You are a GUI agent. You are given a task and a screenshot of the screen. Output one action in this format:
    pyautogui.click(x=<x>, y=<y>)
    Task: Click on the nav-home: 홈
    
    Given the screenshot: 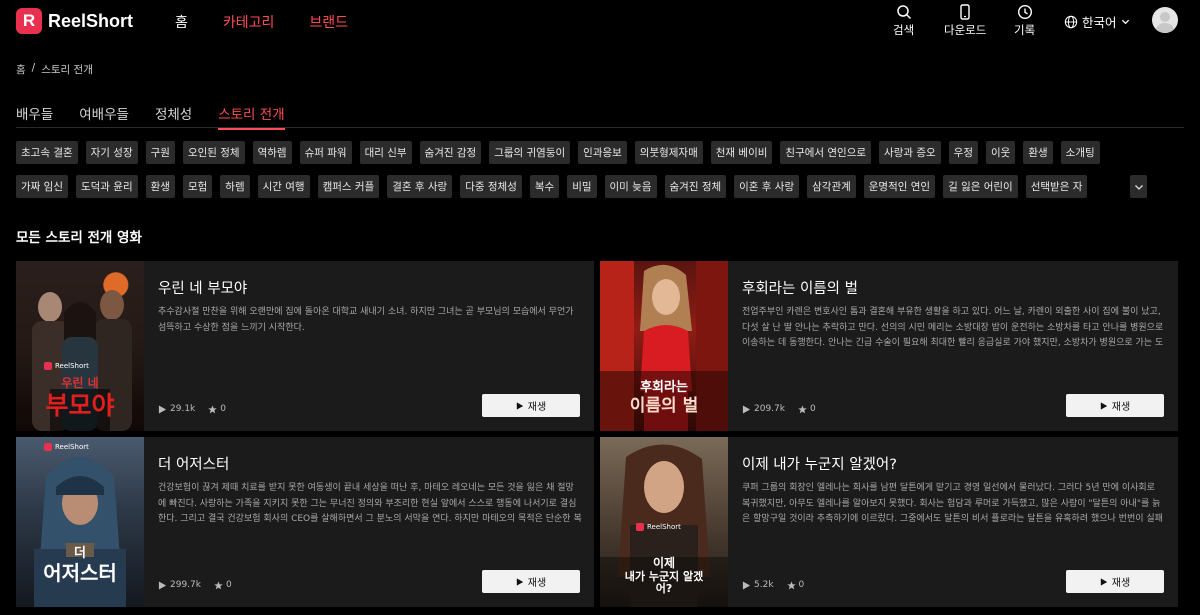 What is the action you would take?
    pyautogui.click(x=181, y=22)
    